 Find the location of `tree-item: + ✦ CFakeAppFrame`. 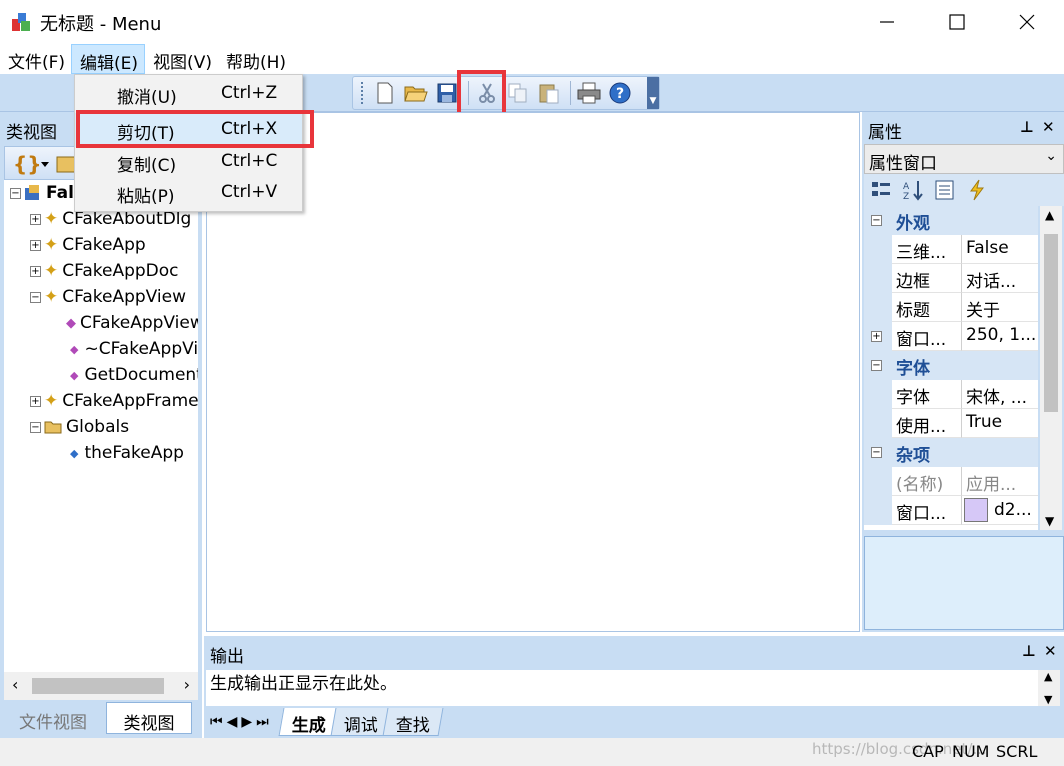

tree-item: + ✦ CFakeAppFrame is located at coordinates (114, 401).